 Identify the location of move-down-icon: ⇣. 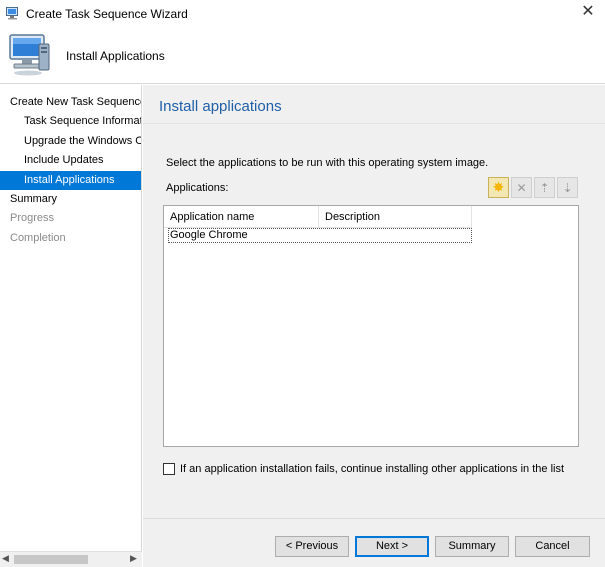
(567, 187).